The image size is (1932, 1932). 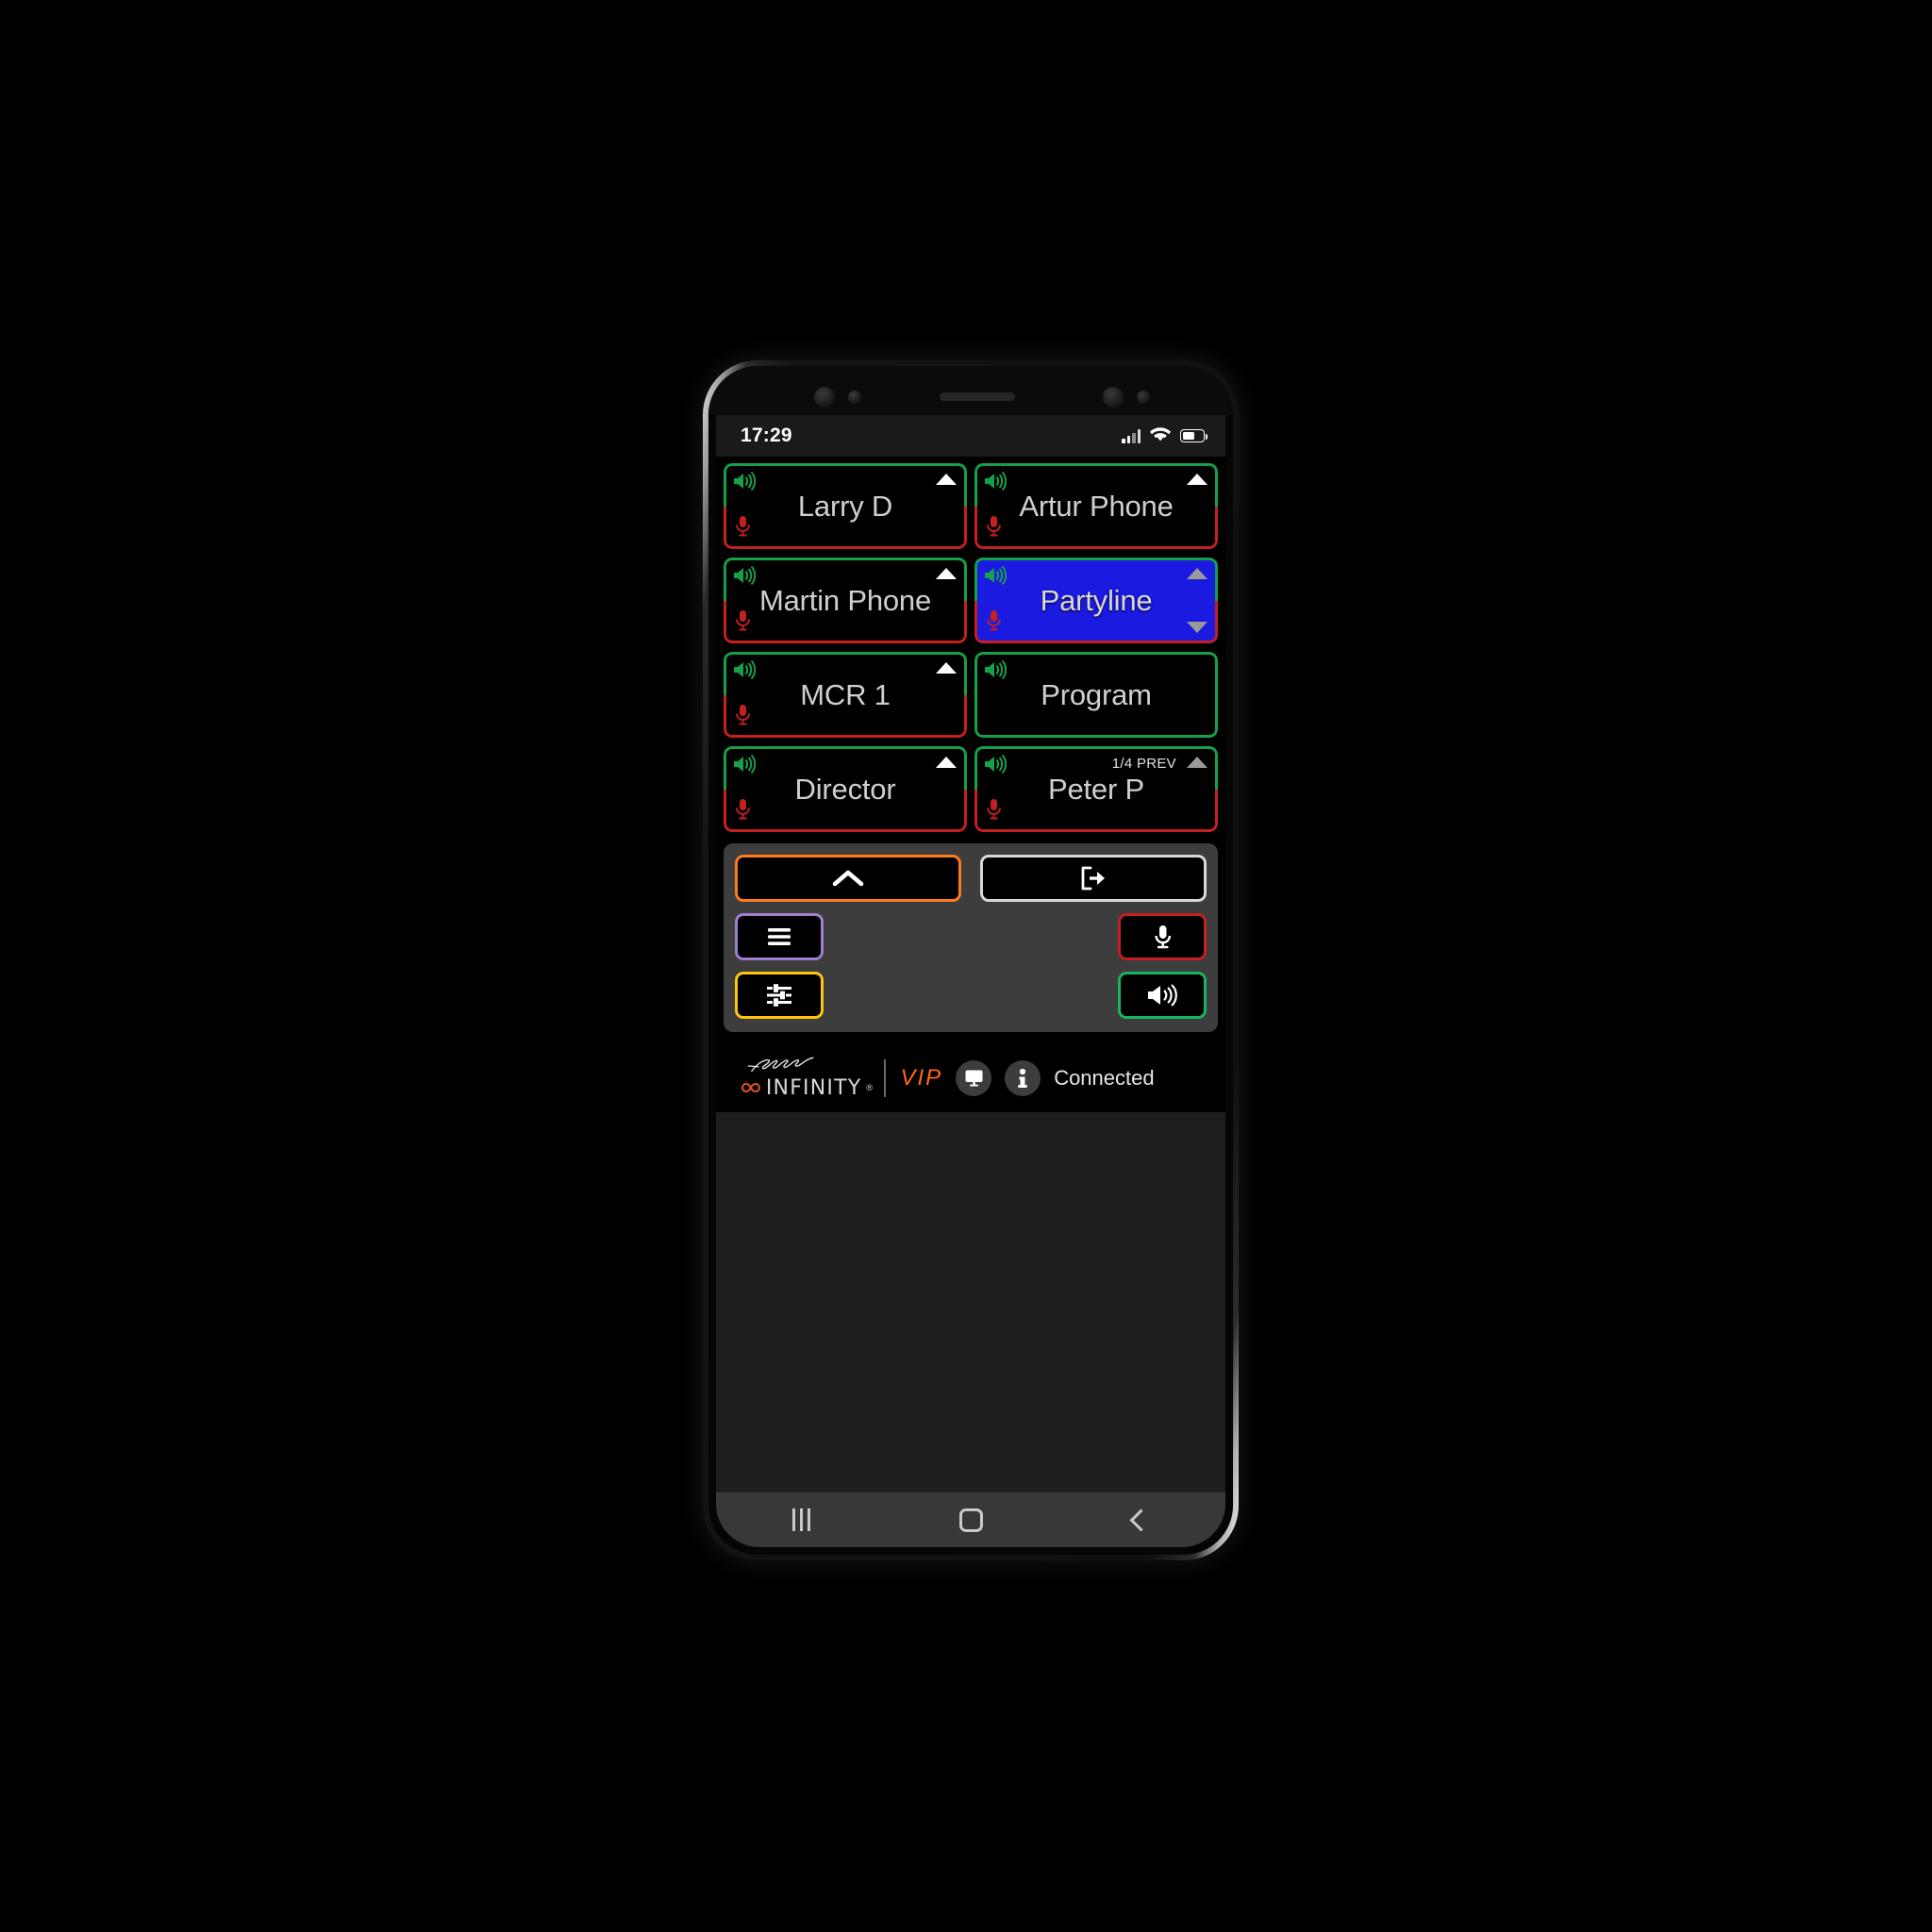 What do you see at coordinates (870, 1087) in the screenshot?
I see `registered-mark: ®` at bounding box center [870, 1087].